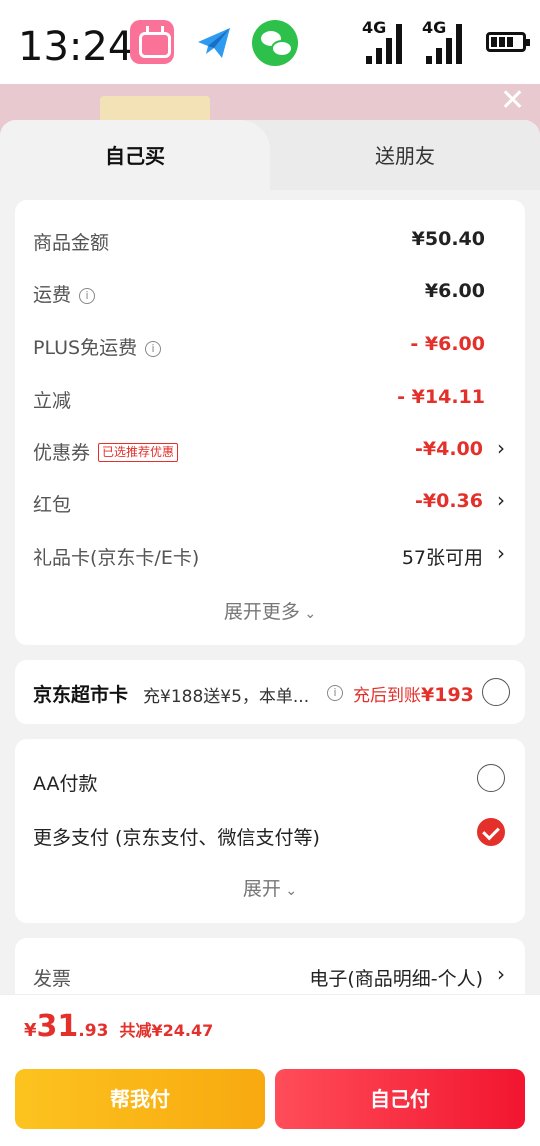 The width and height of the screenshot is (540, 1146). Describe the element at coordinates (214, 42) in the screenshot. I see `send-app-icon` at that location.